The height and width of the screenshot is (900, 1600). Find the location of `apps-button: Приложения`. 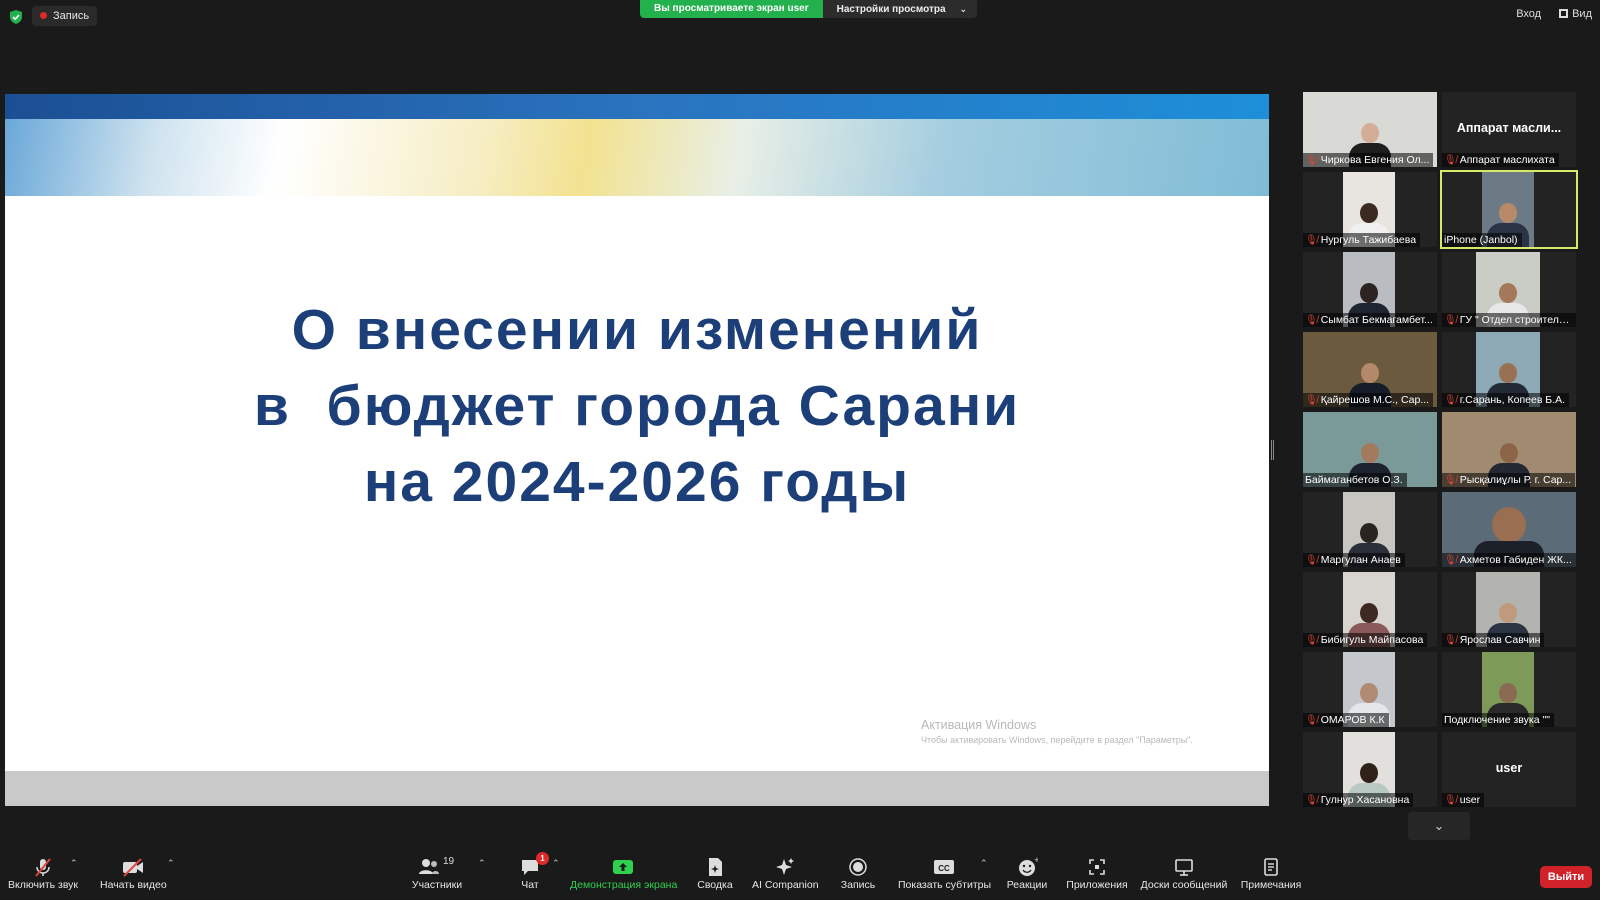

apps-button: Приложения is located at coordinates (1097, 873).